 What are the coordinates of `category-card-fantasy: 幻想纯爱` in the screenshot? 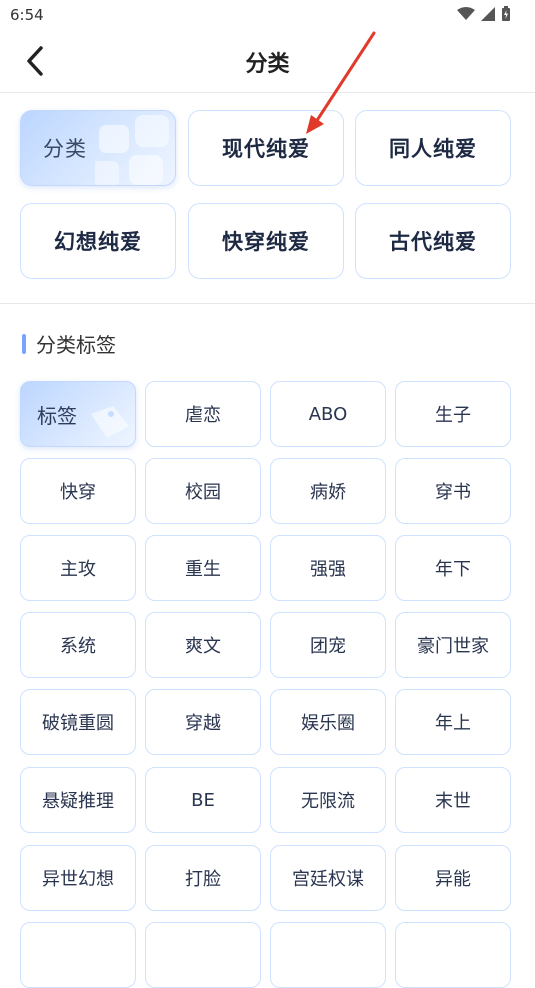 It's located at (98, 241).